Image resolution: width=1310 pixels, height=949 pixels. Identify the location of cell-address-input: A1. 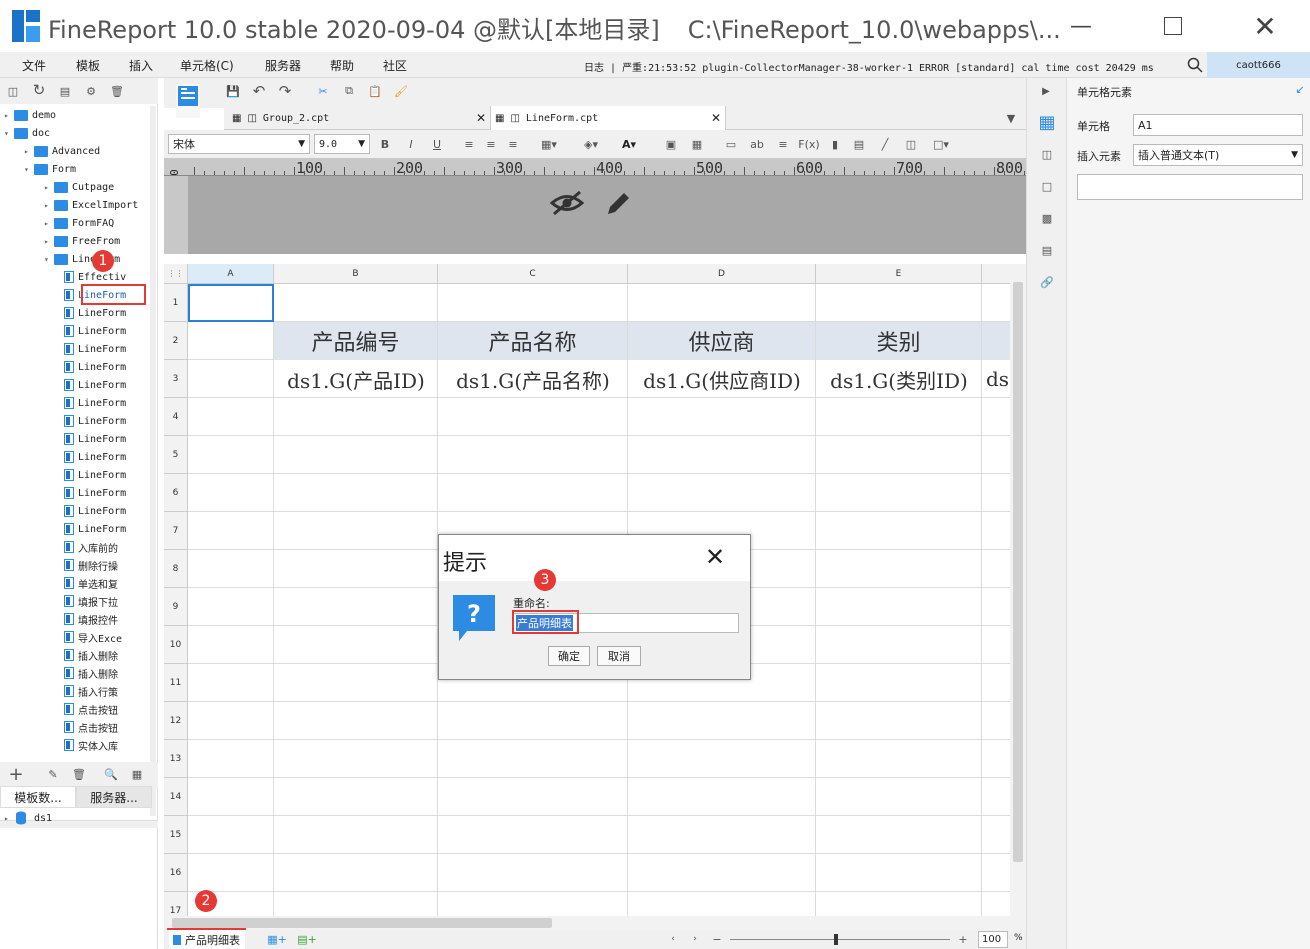
(1218, 125).